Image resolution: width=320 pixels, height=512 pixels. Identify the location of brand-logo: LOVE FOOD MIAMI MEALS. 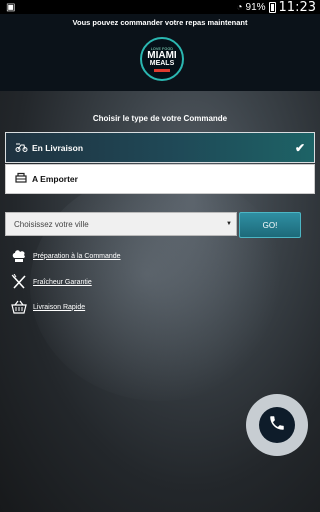
(162, 59).